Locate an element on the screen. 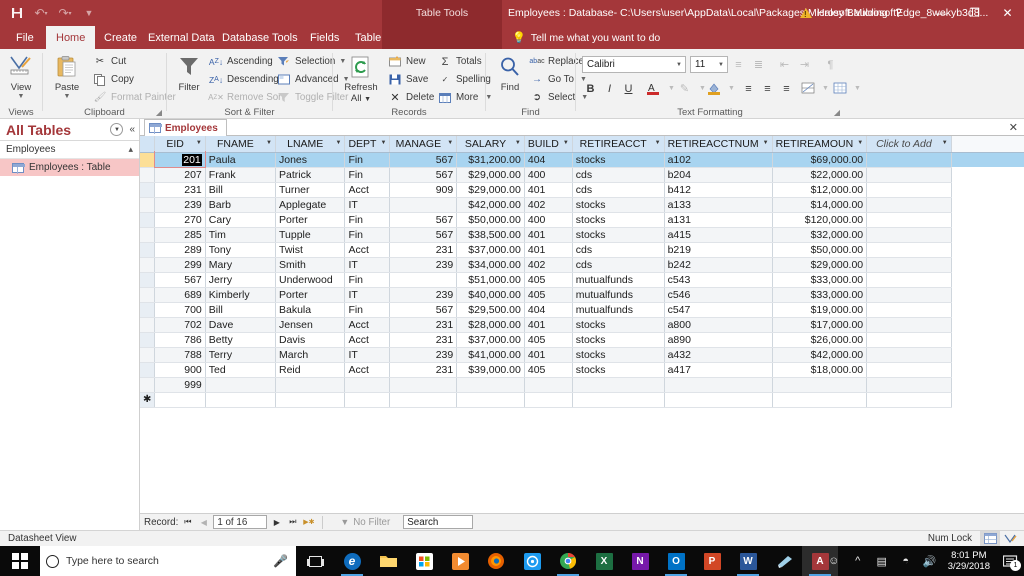 Image resolution: width=1024 pixels, height=576 pixels. cell-lname: Davis is located at coordinates (310, 340).